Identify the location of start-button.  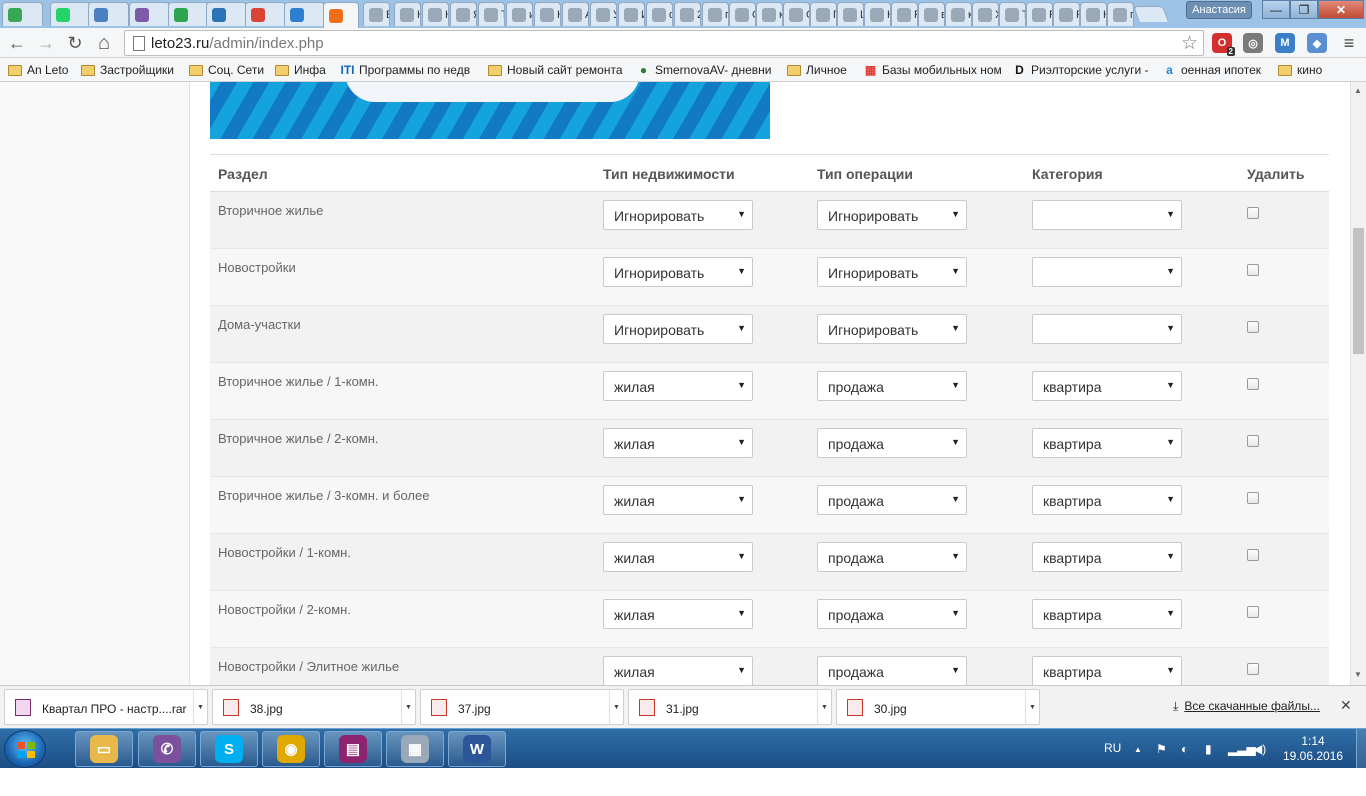
(25, 749).